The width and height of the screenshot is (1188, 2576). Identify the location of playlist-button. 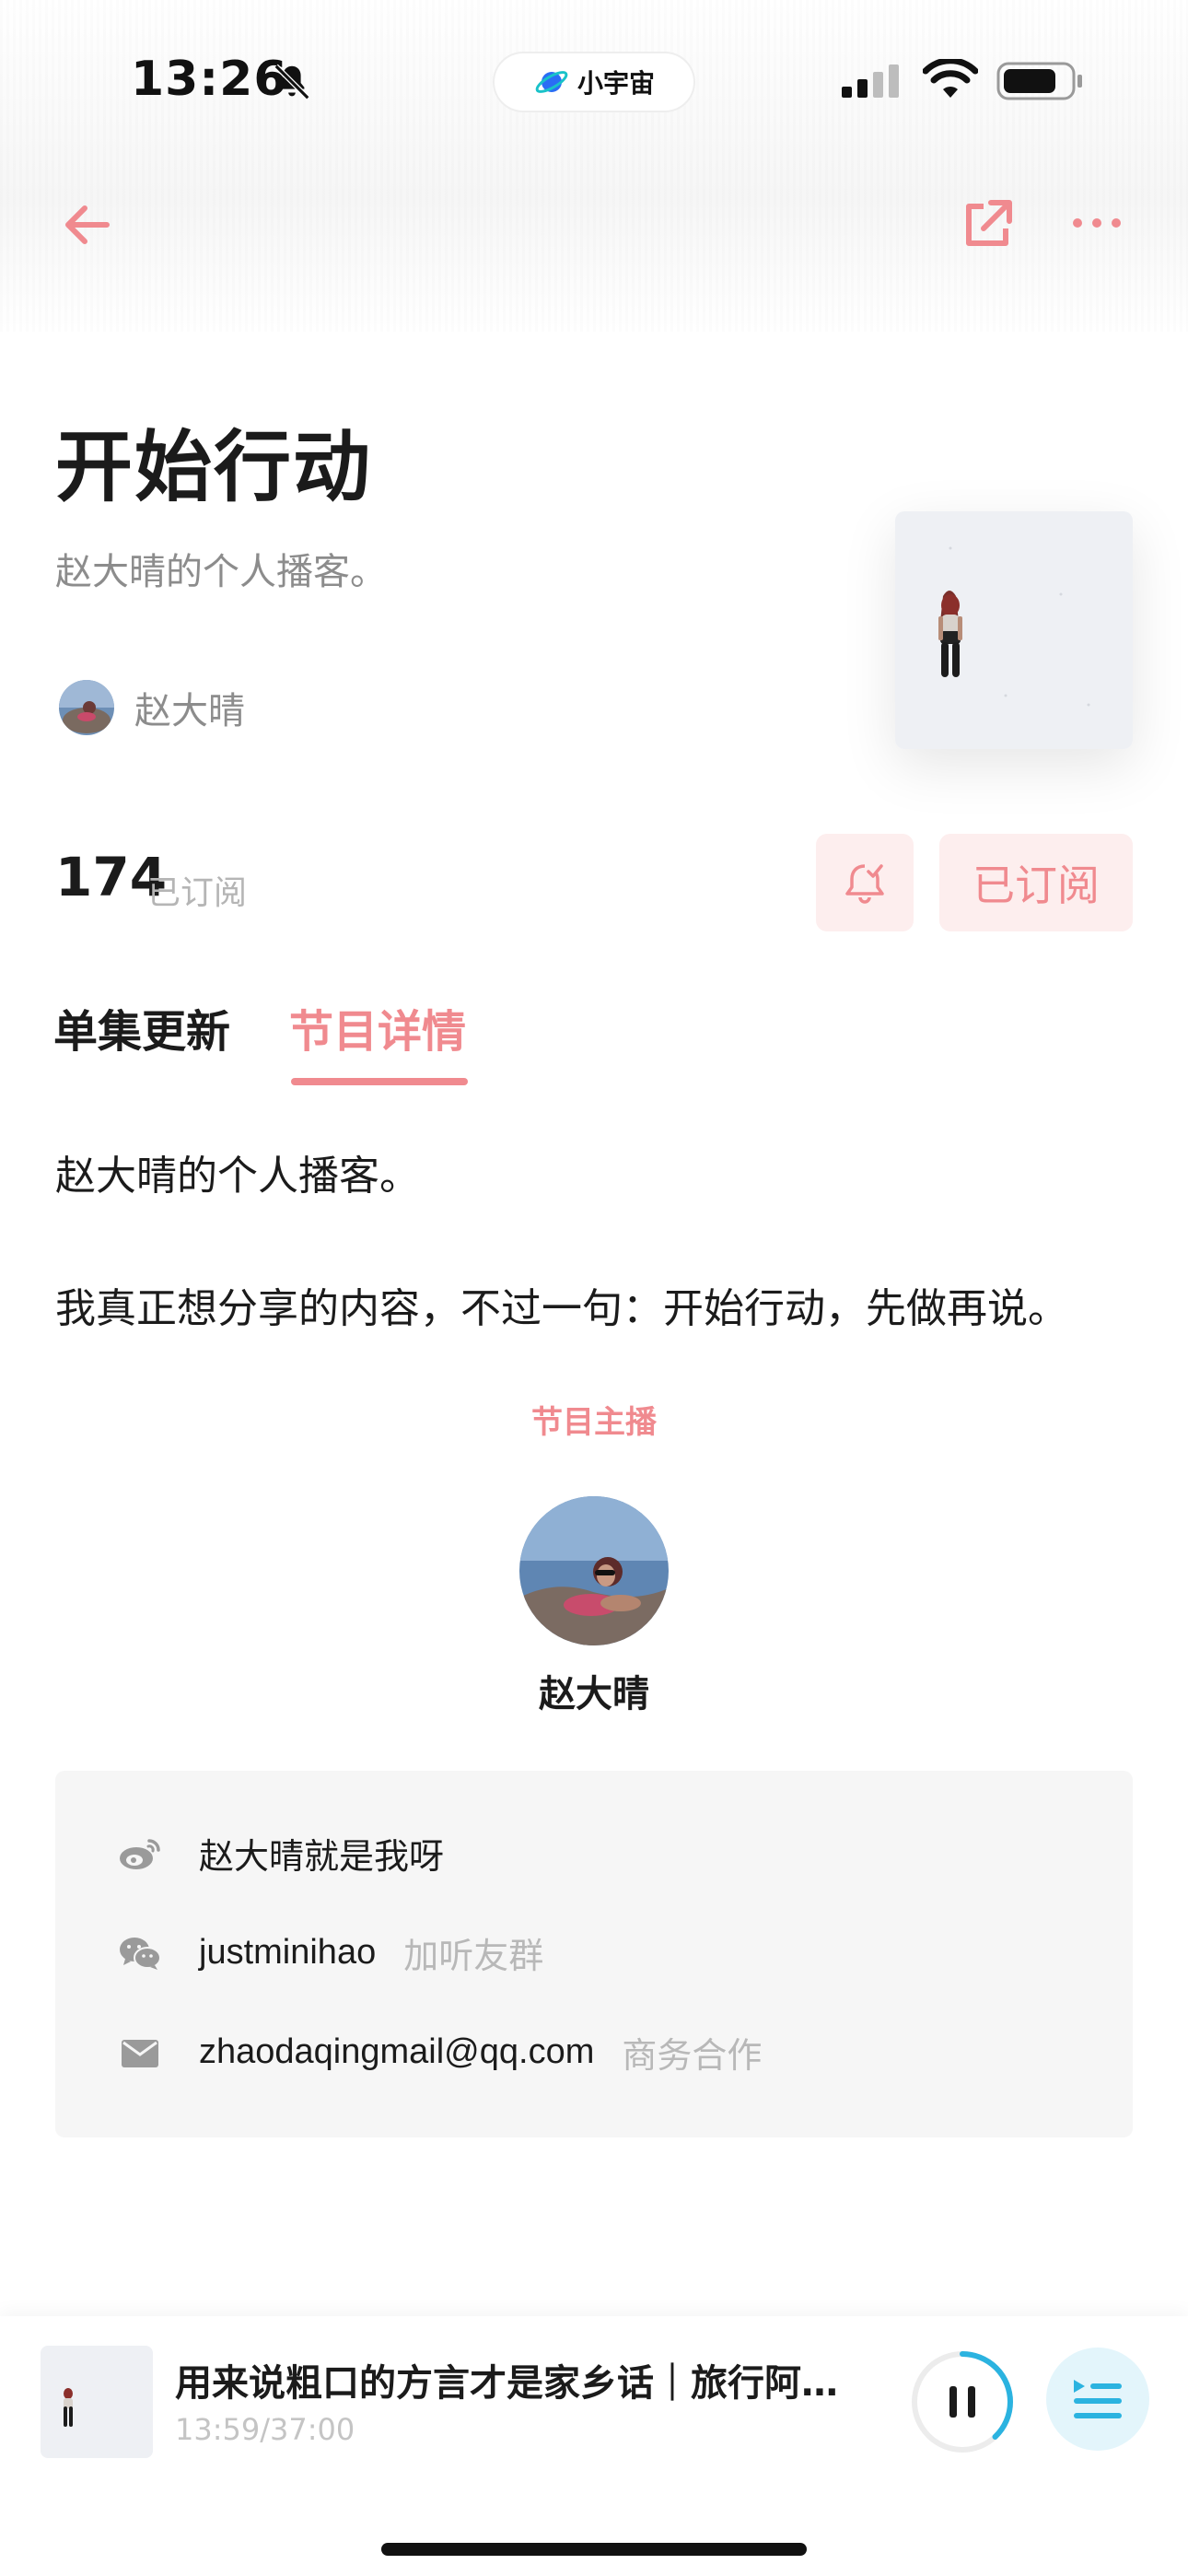
(1097, 2399).